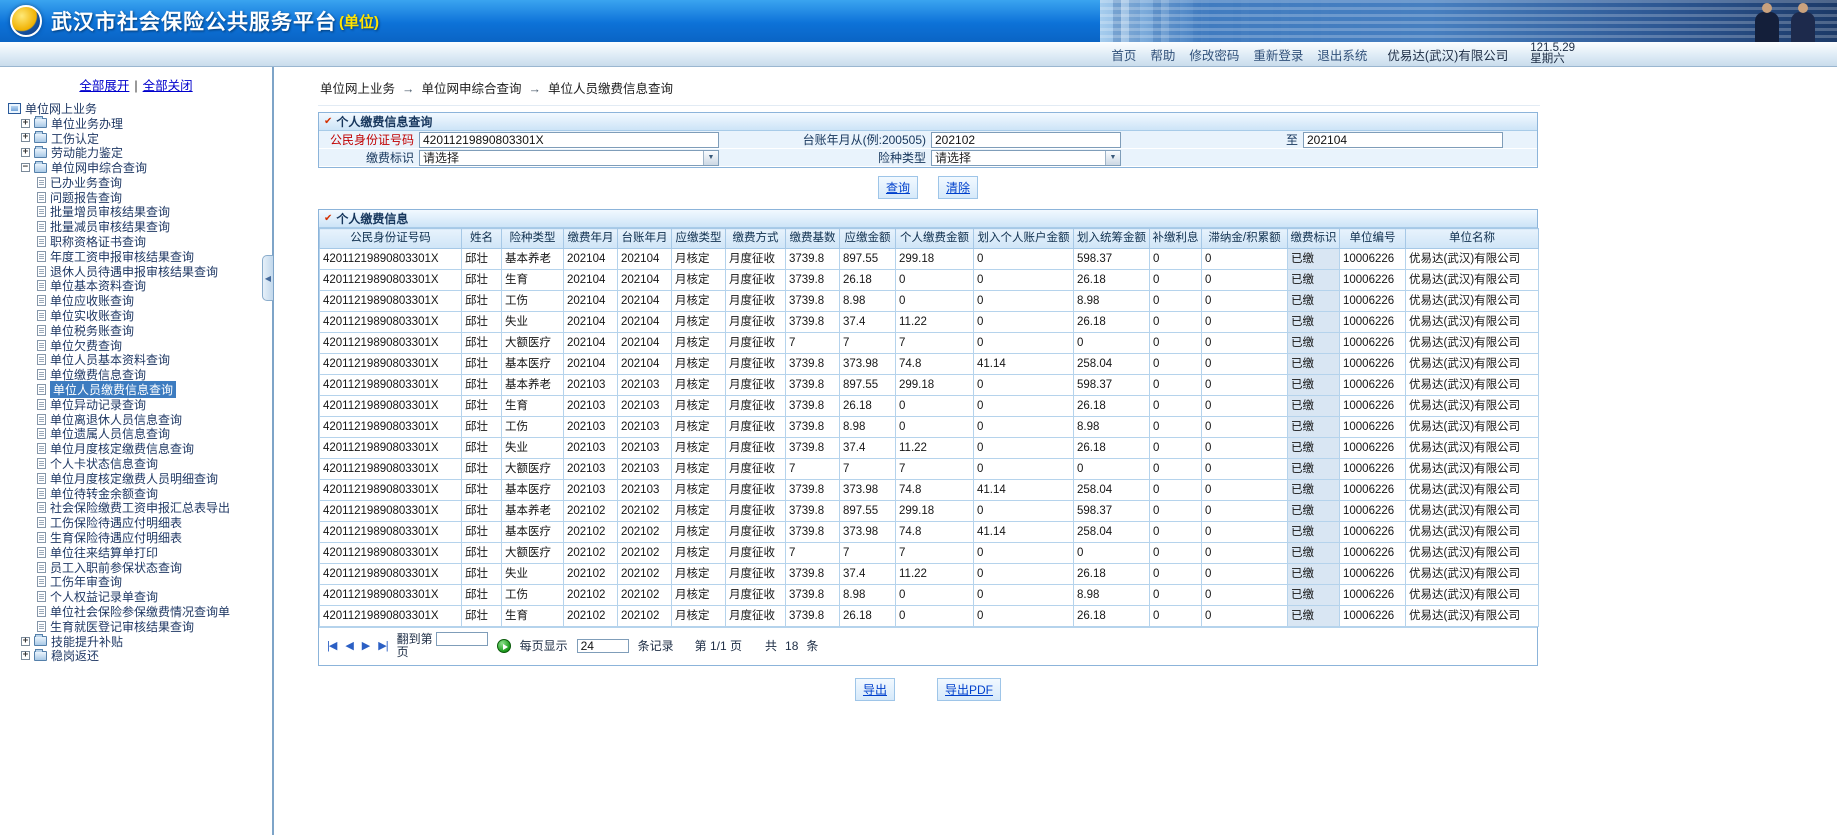 The height and width of the screenshot is (835, 1837). What do you see at coordinates (139, 582) in the screenshot?
I see `sidebar-item: 工伤年审查询` at bounding box center [139, 582].